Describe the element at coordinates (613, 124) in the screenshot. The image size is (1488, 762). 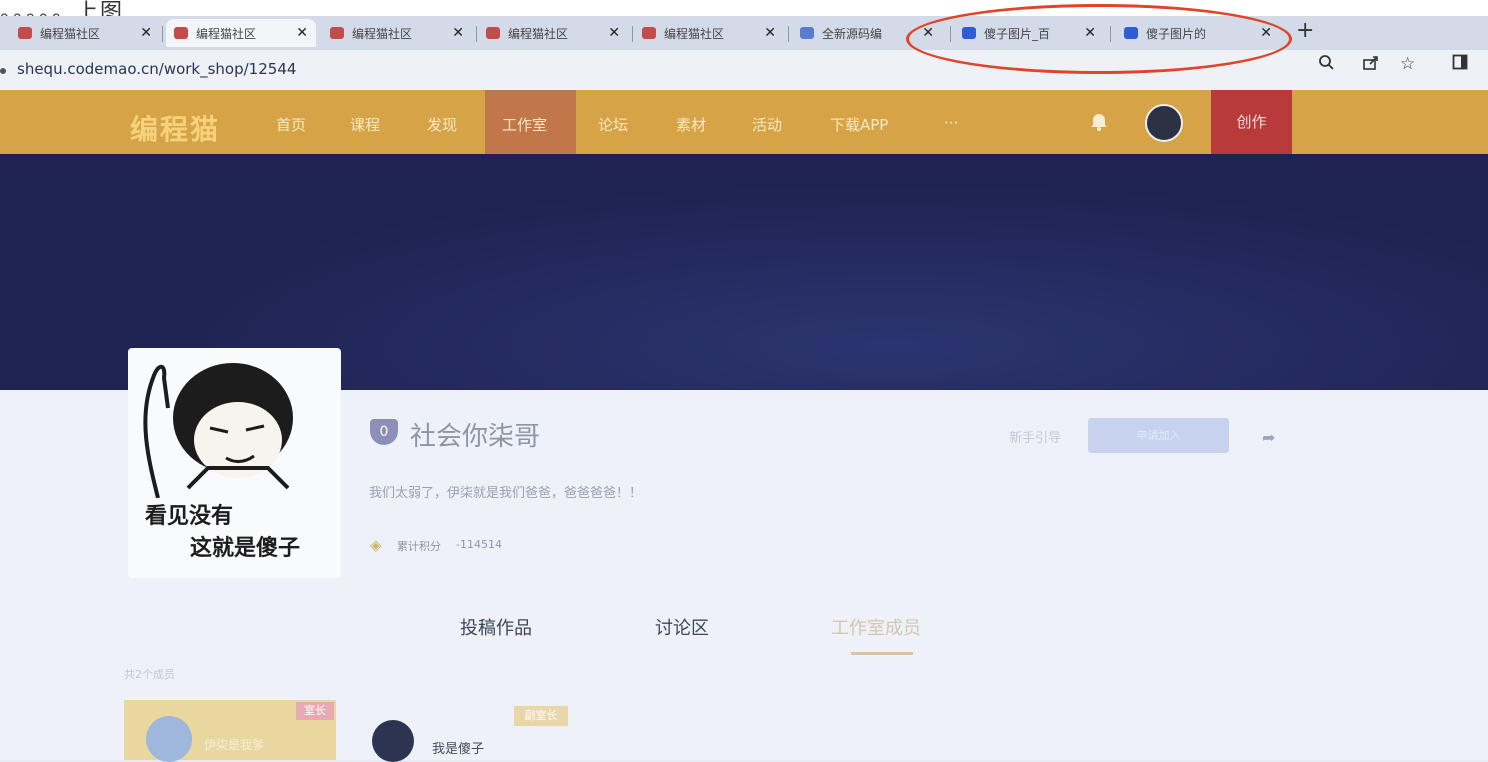
I see `nav-item-forum: 论坛` at that location.